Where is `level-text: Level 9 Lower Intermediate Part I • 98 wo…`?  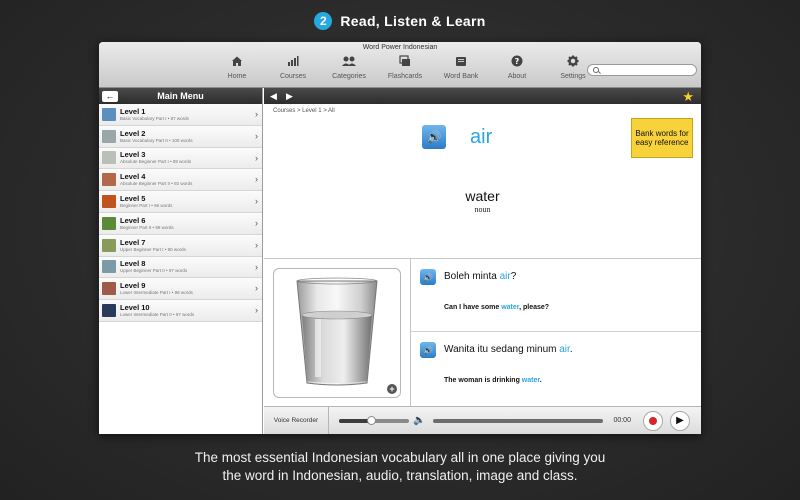 level-text: Level 9 Lower Intermediate Part I • 98 wo… is located at coordinates (156, 288).